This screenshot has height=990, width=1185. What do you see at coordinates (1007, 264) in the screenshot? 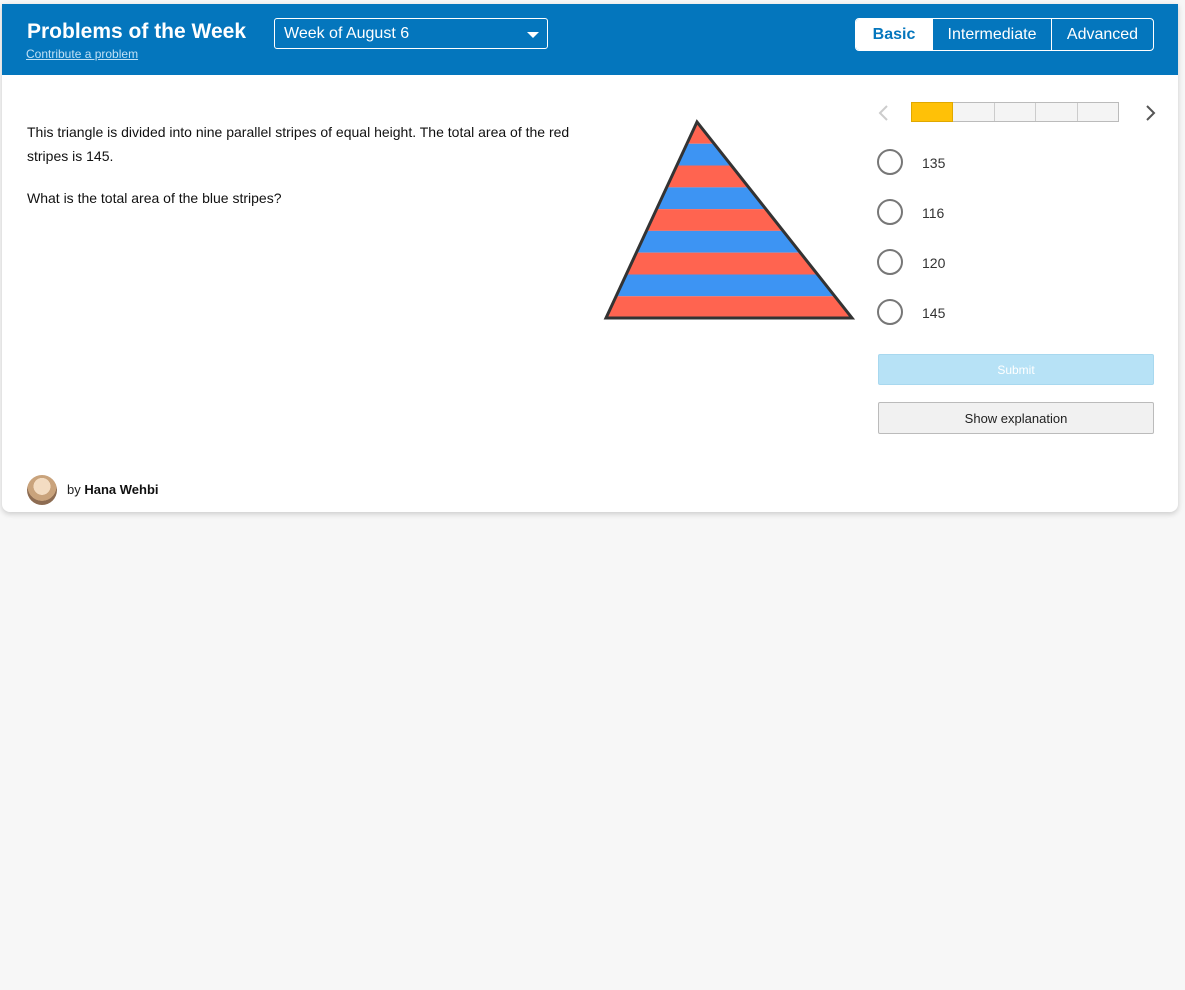
I see `answer-option: 120` at bounding box center [1007, 264].